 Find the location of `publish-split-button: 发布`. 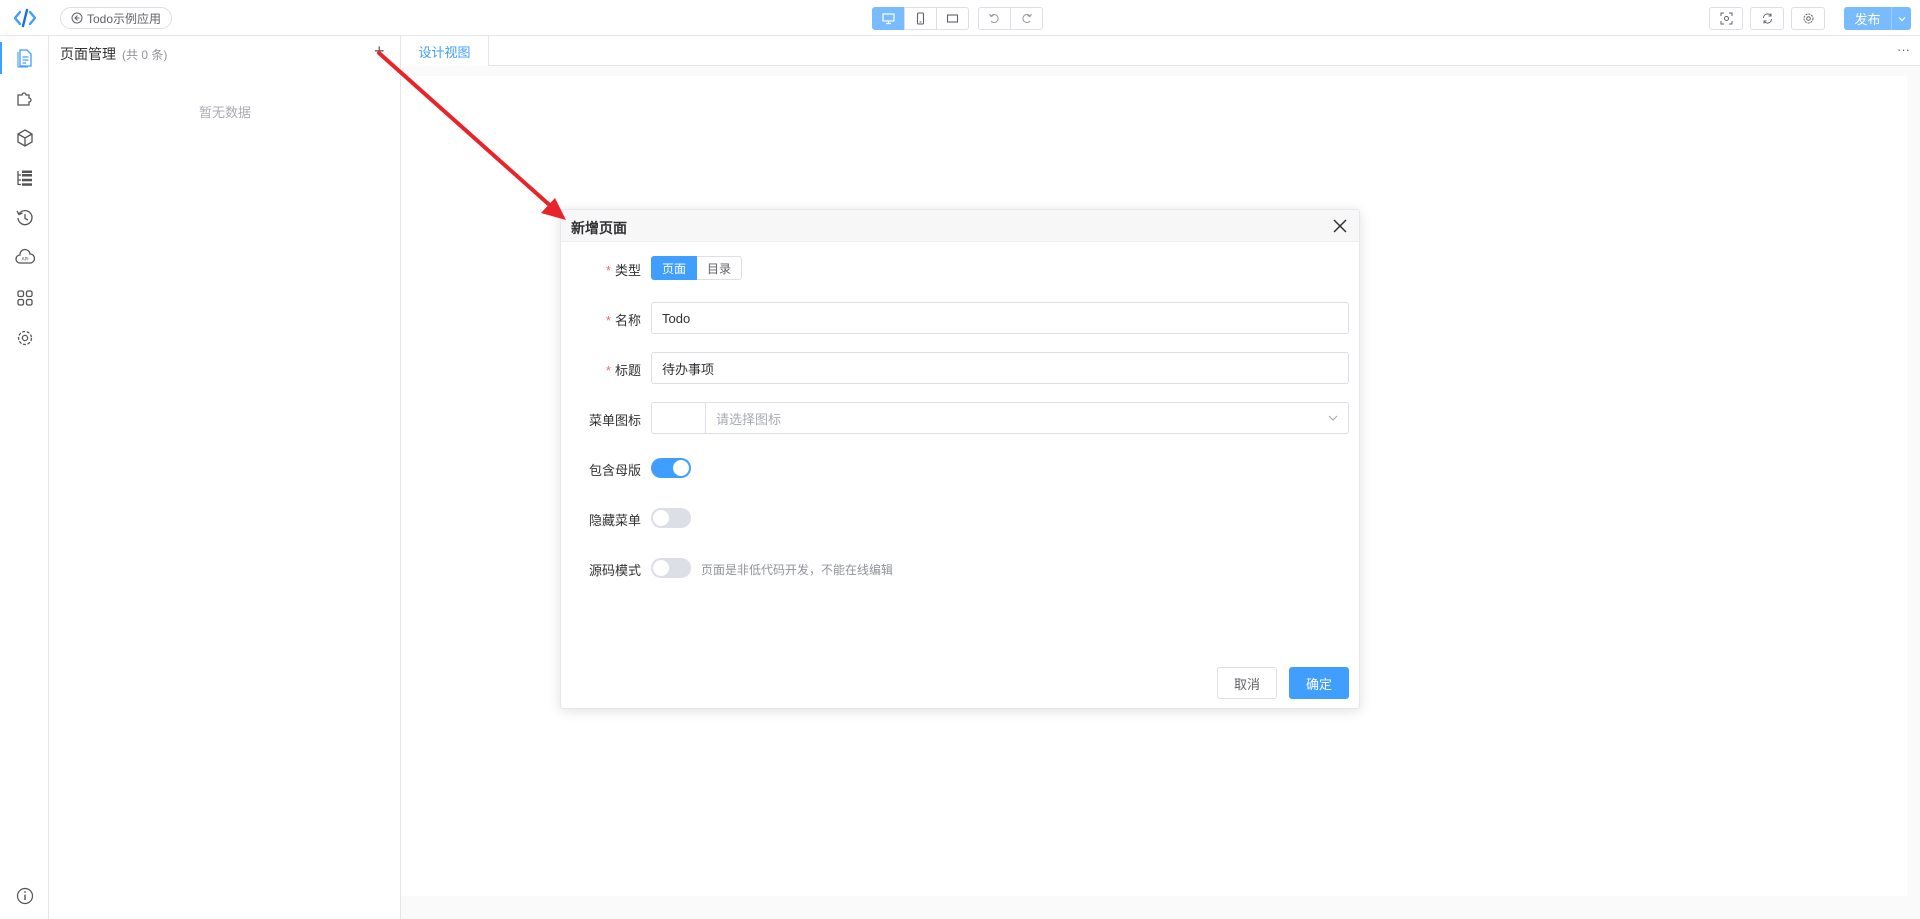

publish-split-button: 发布 is located at coordinates (1877, 18).